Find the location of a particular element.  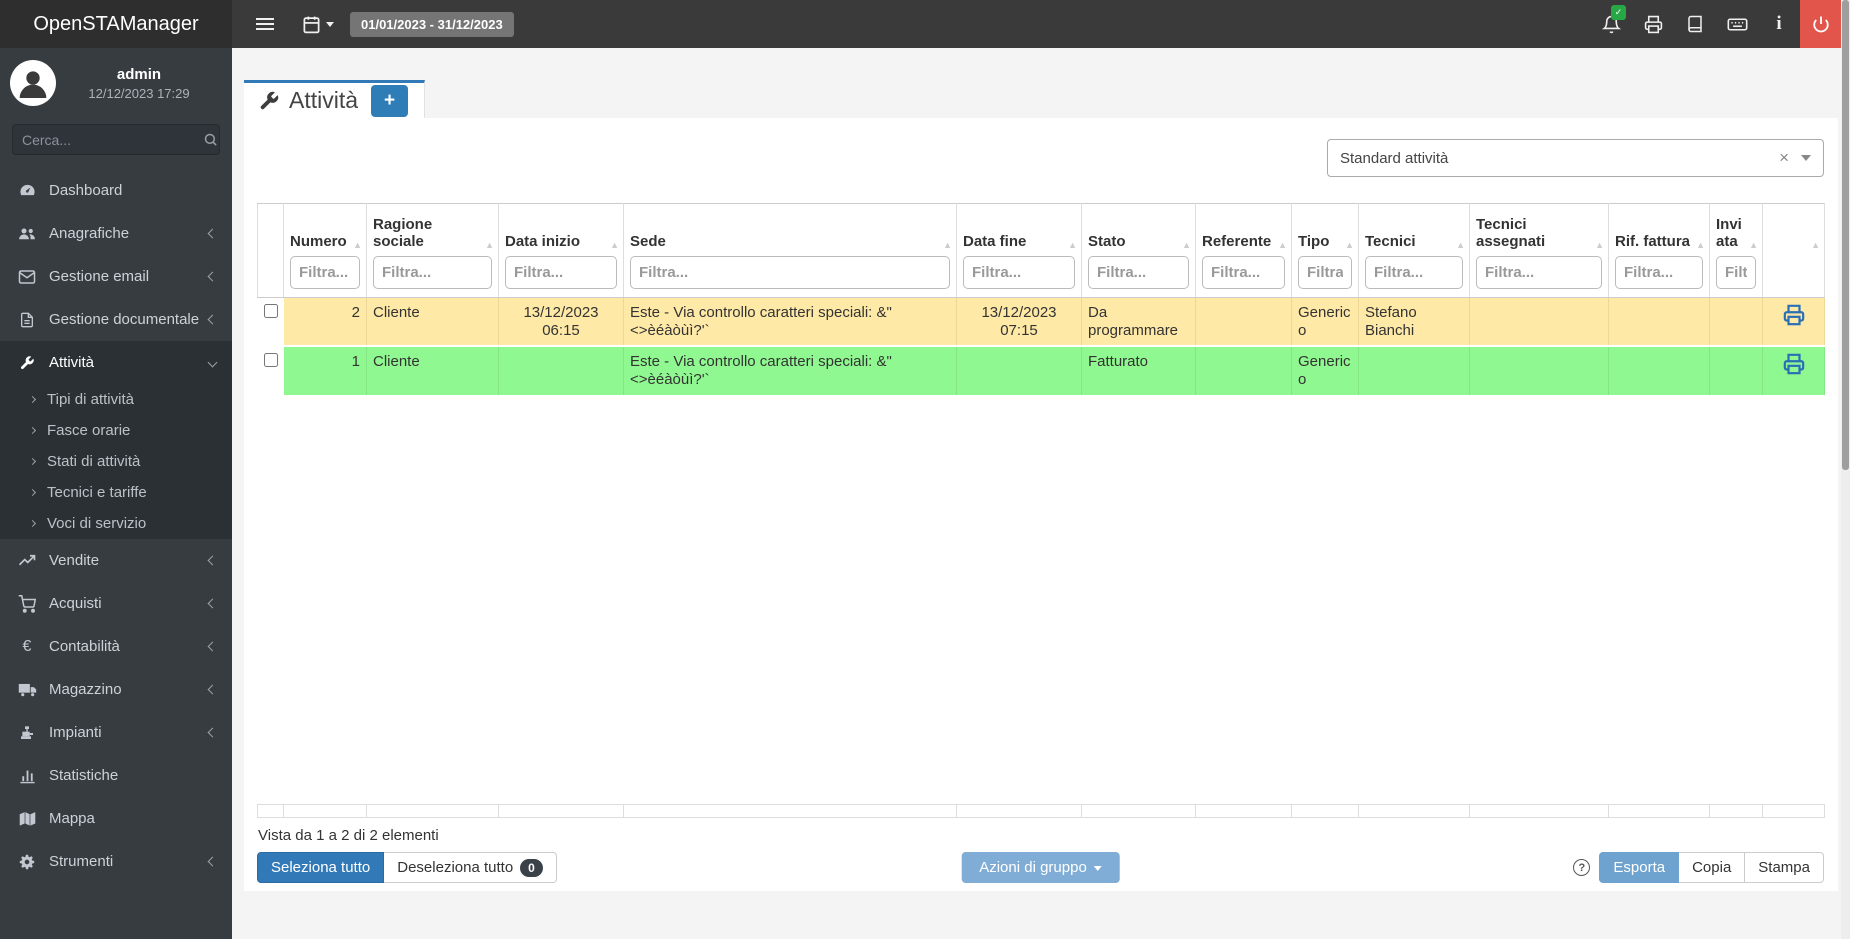

help-icon: ? is located at coordinates (1582, 867).